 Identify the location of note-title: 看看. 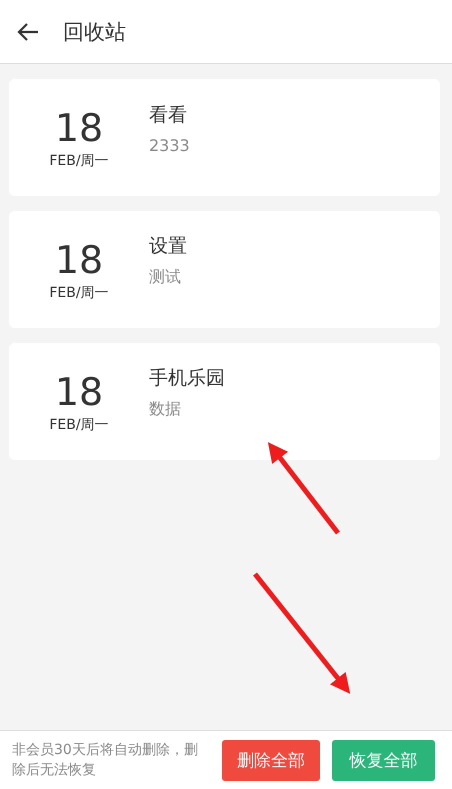
(168, 115).